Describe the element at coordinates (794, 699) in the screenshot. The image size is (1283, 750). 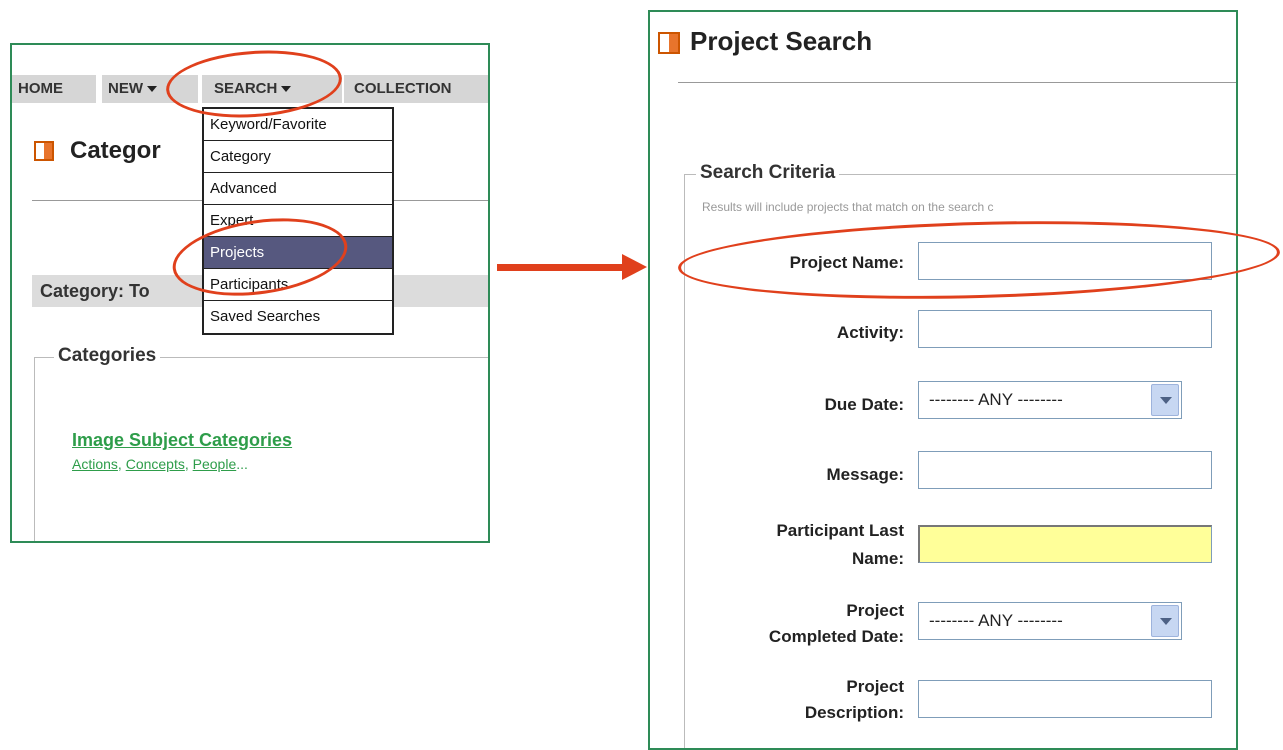
I see `project-description-label: Project Description:` at that location.